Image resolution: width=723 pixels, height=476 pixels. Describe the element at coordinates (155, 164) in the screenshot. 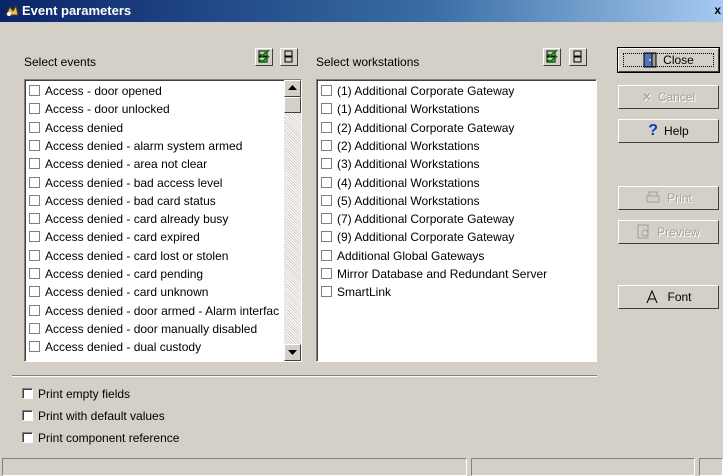

I see `list-item: Access denied - area not clear` at that location.